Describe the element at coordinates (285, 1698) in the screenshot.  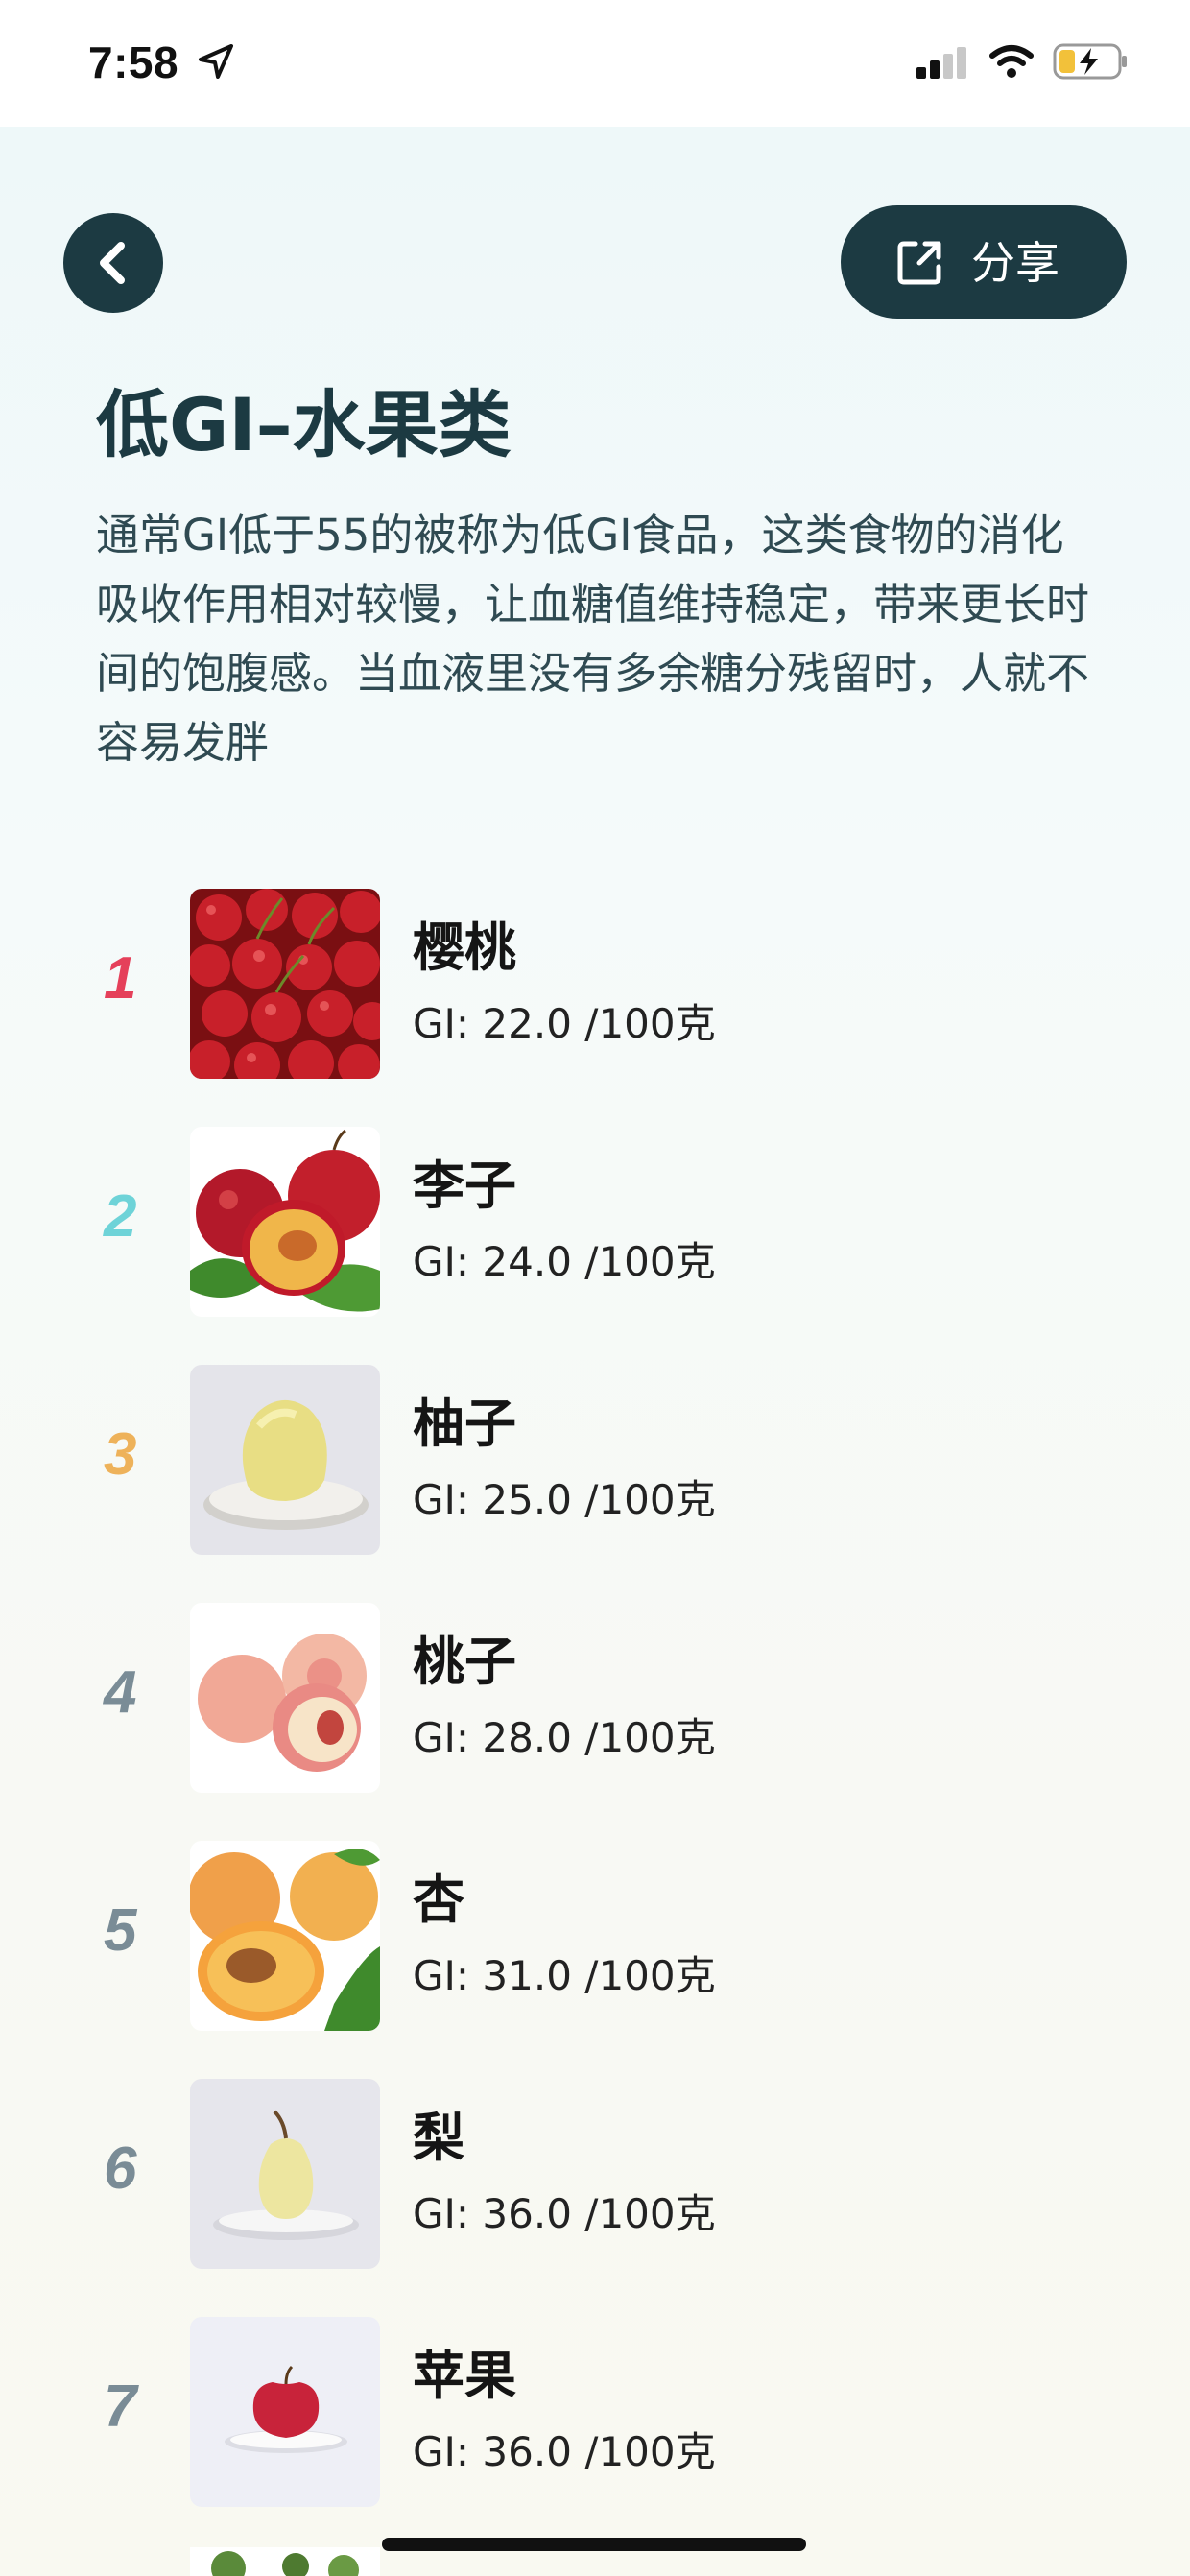
I see `food-image-peaches` at that location.